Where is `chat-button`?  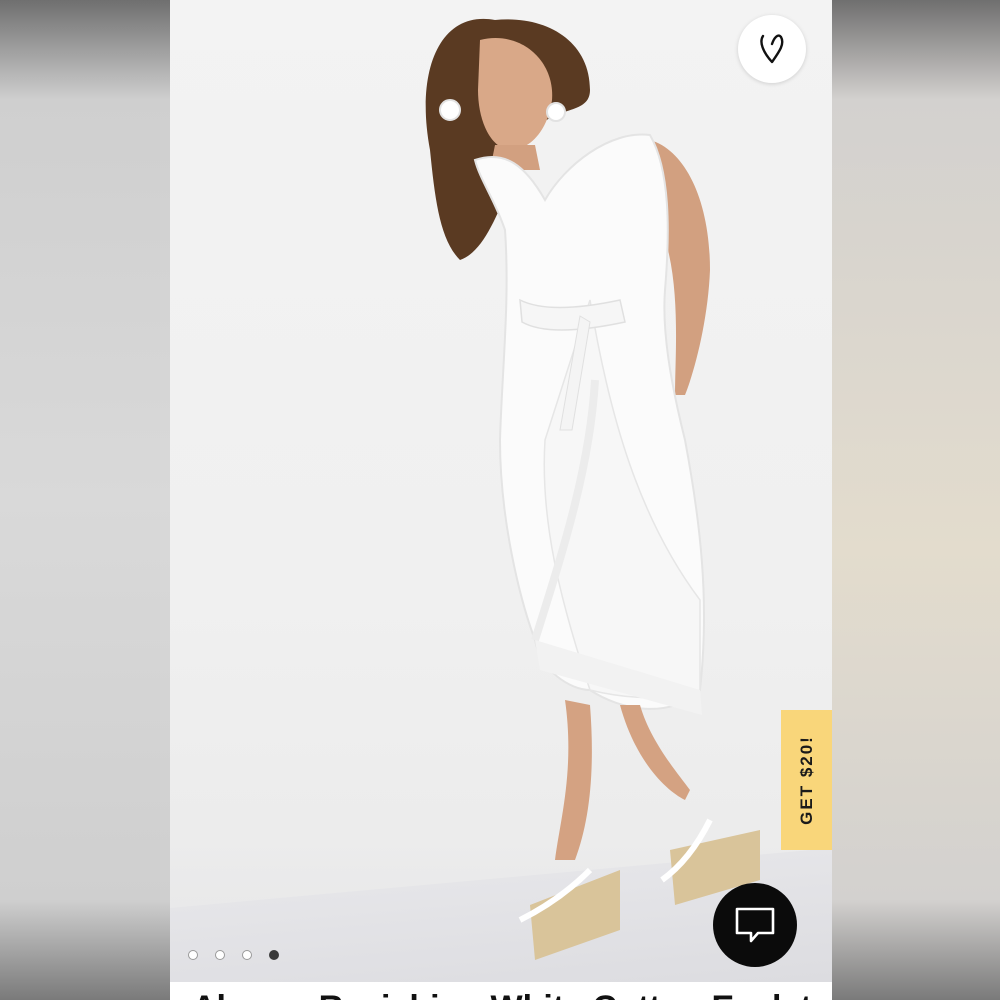 chat-button is located at coordinates (755, 925).